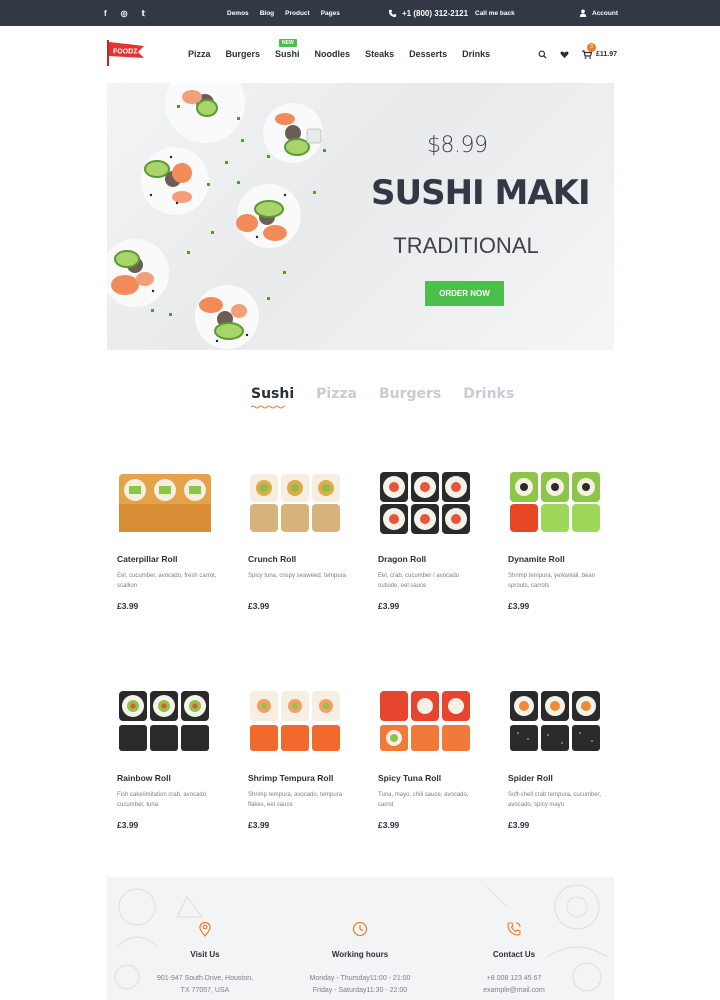 The height and width of the screenshot is (1000, 720). What do you see at coordinates (333, 54) in the screenshot?
I see `nav-item-noodles: Noodles` at bounding box center [333, 54].